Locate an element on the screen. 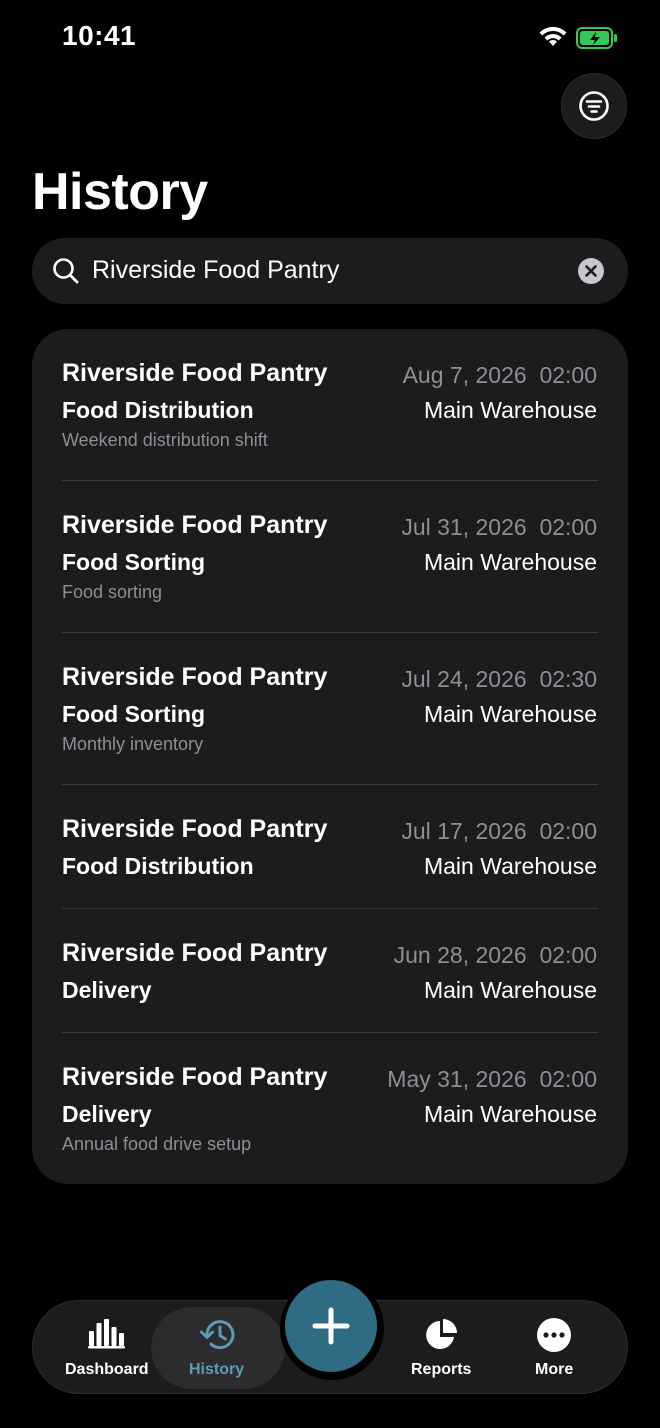  x-circle-icon is located at coordinates (591, 271).